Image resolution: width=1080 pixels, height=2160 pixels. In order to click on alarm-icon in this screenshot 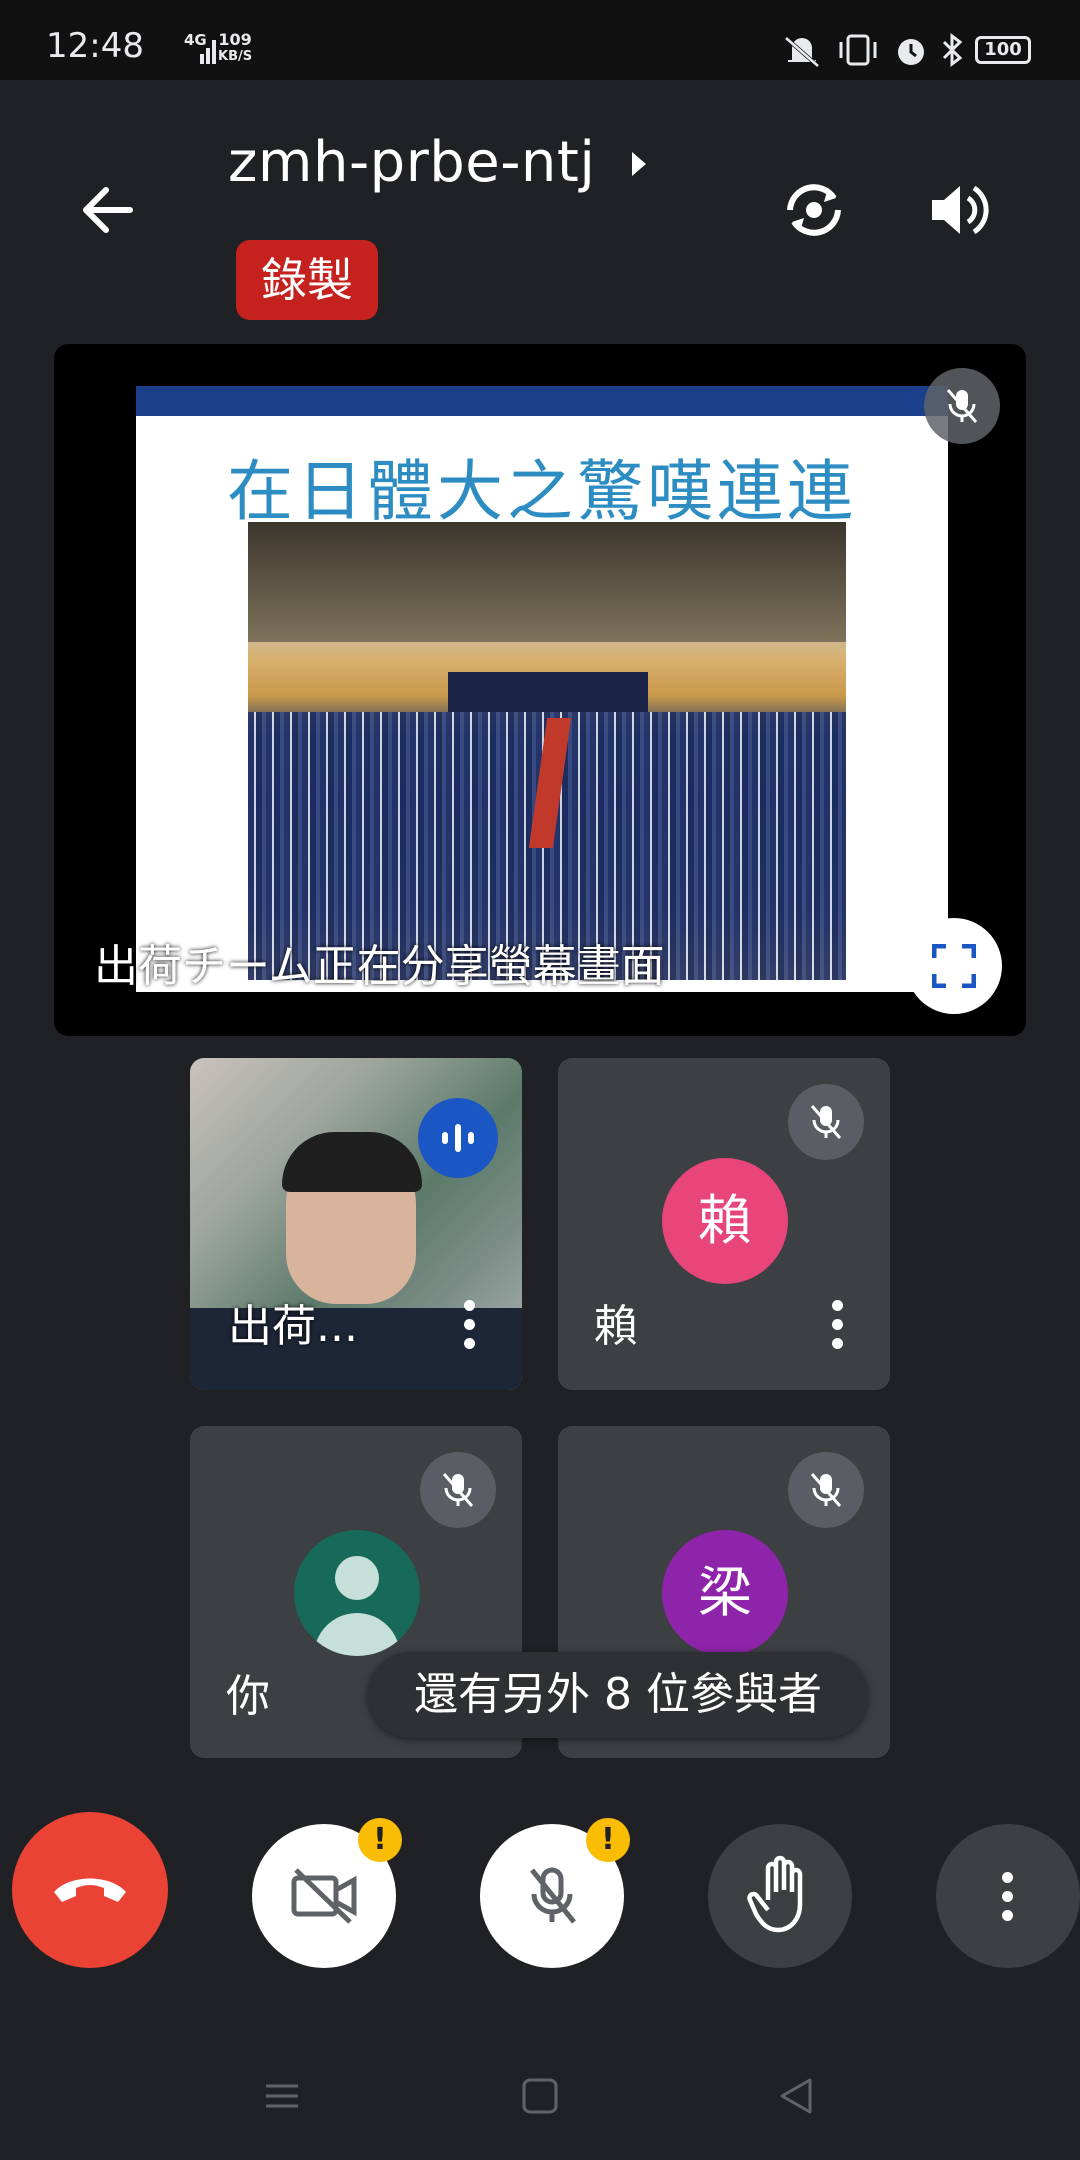, I will do `click(911, 52)`.